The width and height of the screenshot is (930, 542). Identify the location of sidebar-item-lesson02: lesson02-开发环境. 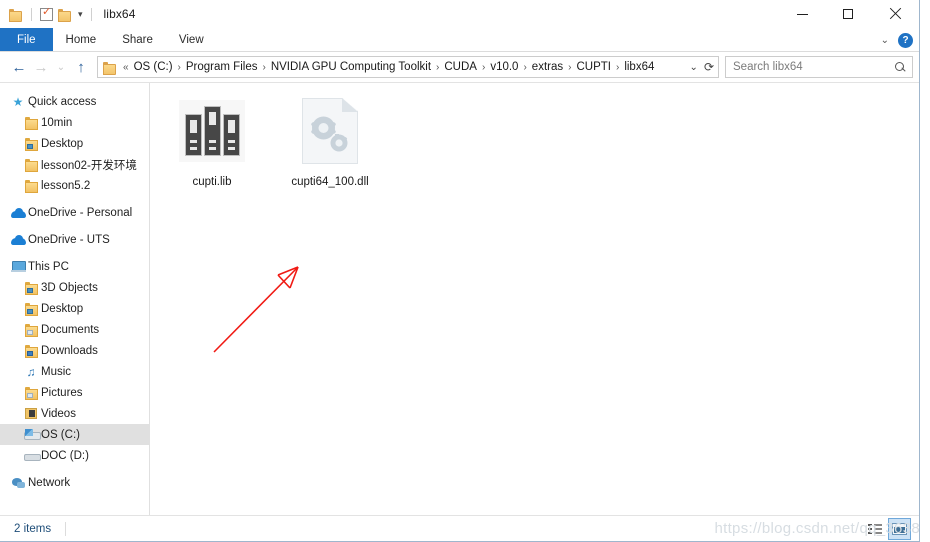
(74, 164).